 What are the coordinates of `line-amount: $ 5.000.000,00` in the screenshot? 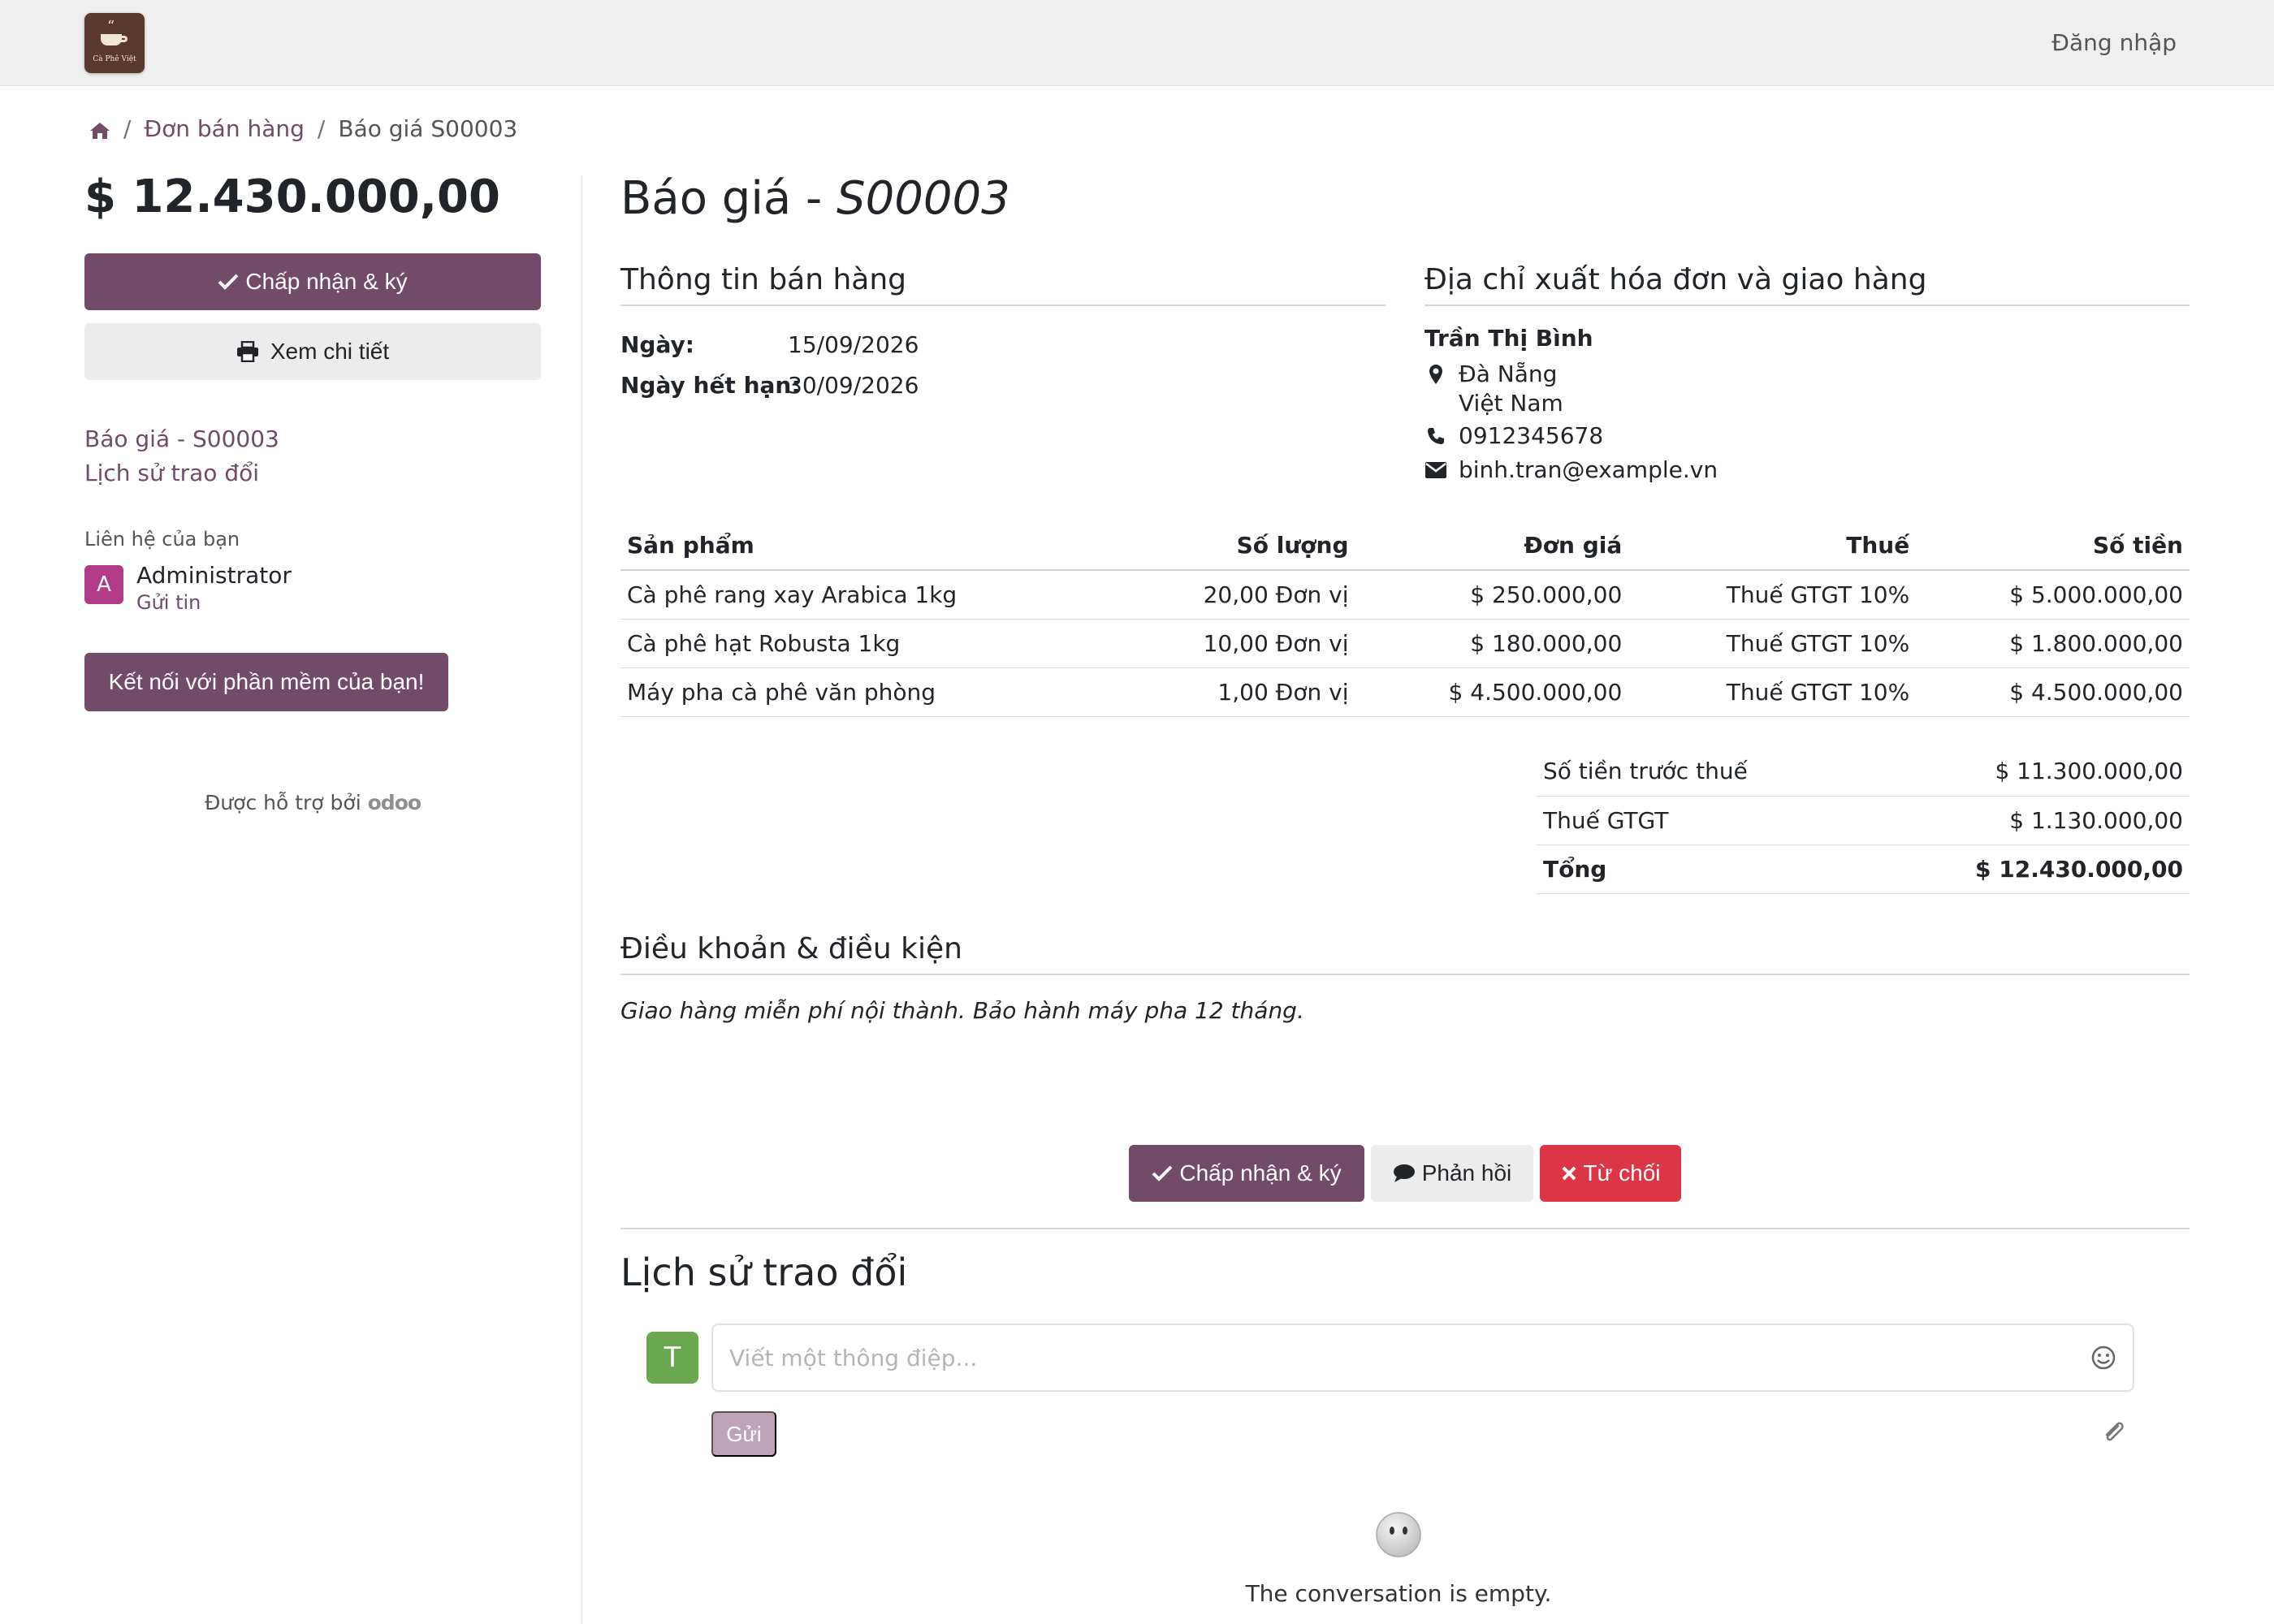 It's located at (2053, 595).